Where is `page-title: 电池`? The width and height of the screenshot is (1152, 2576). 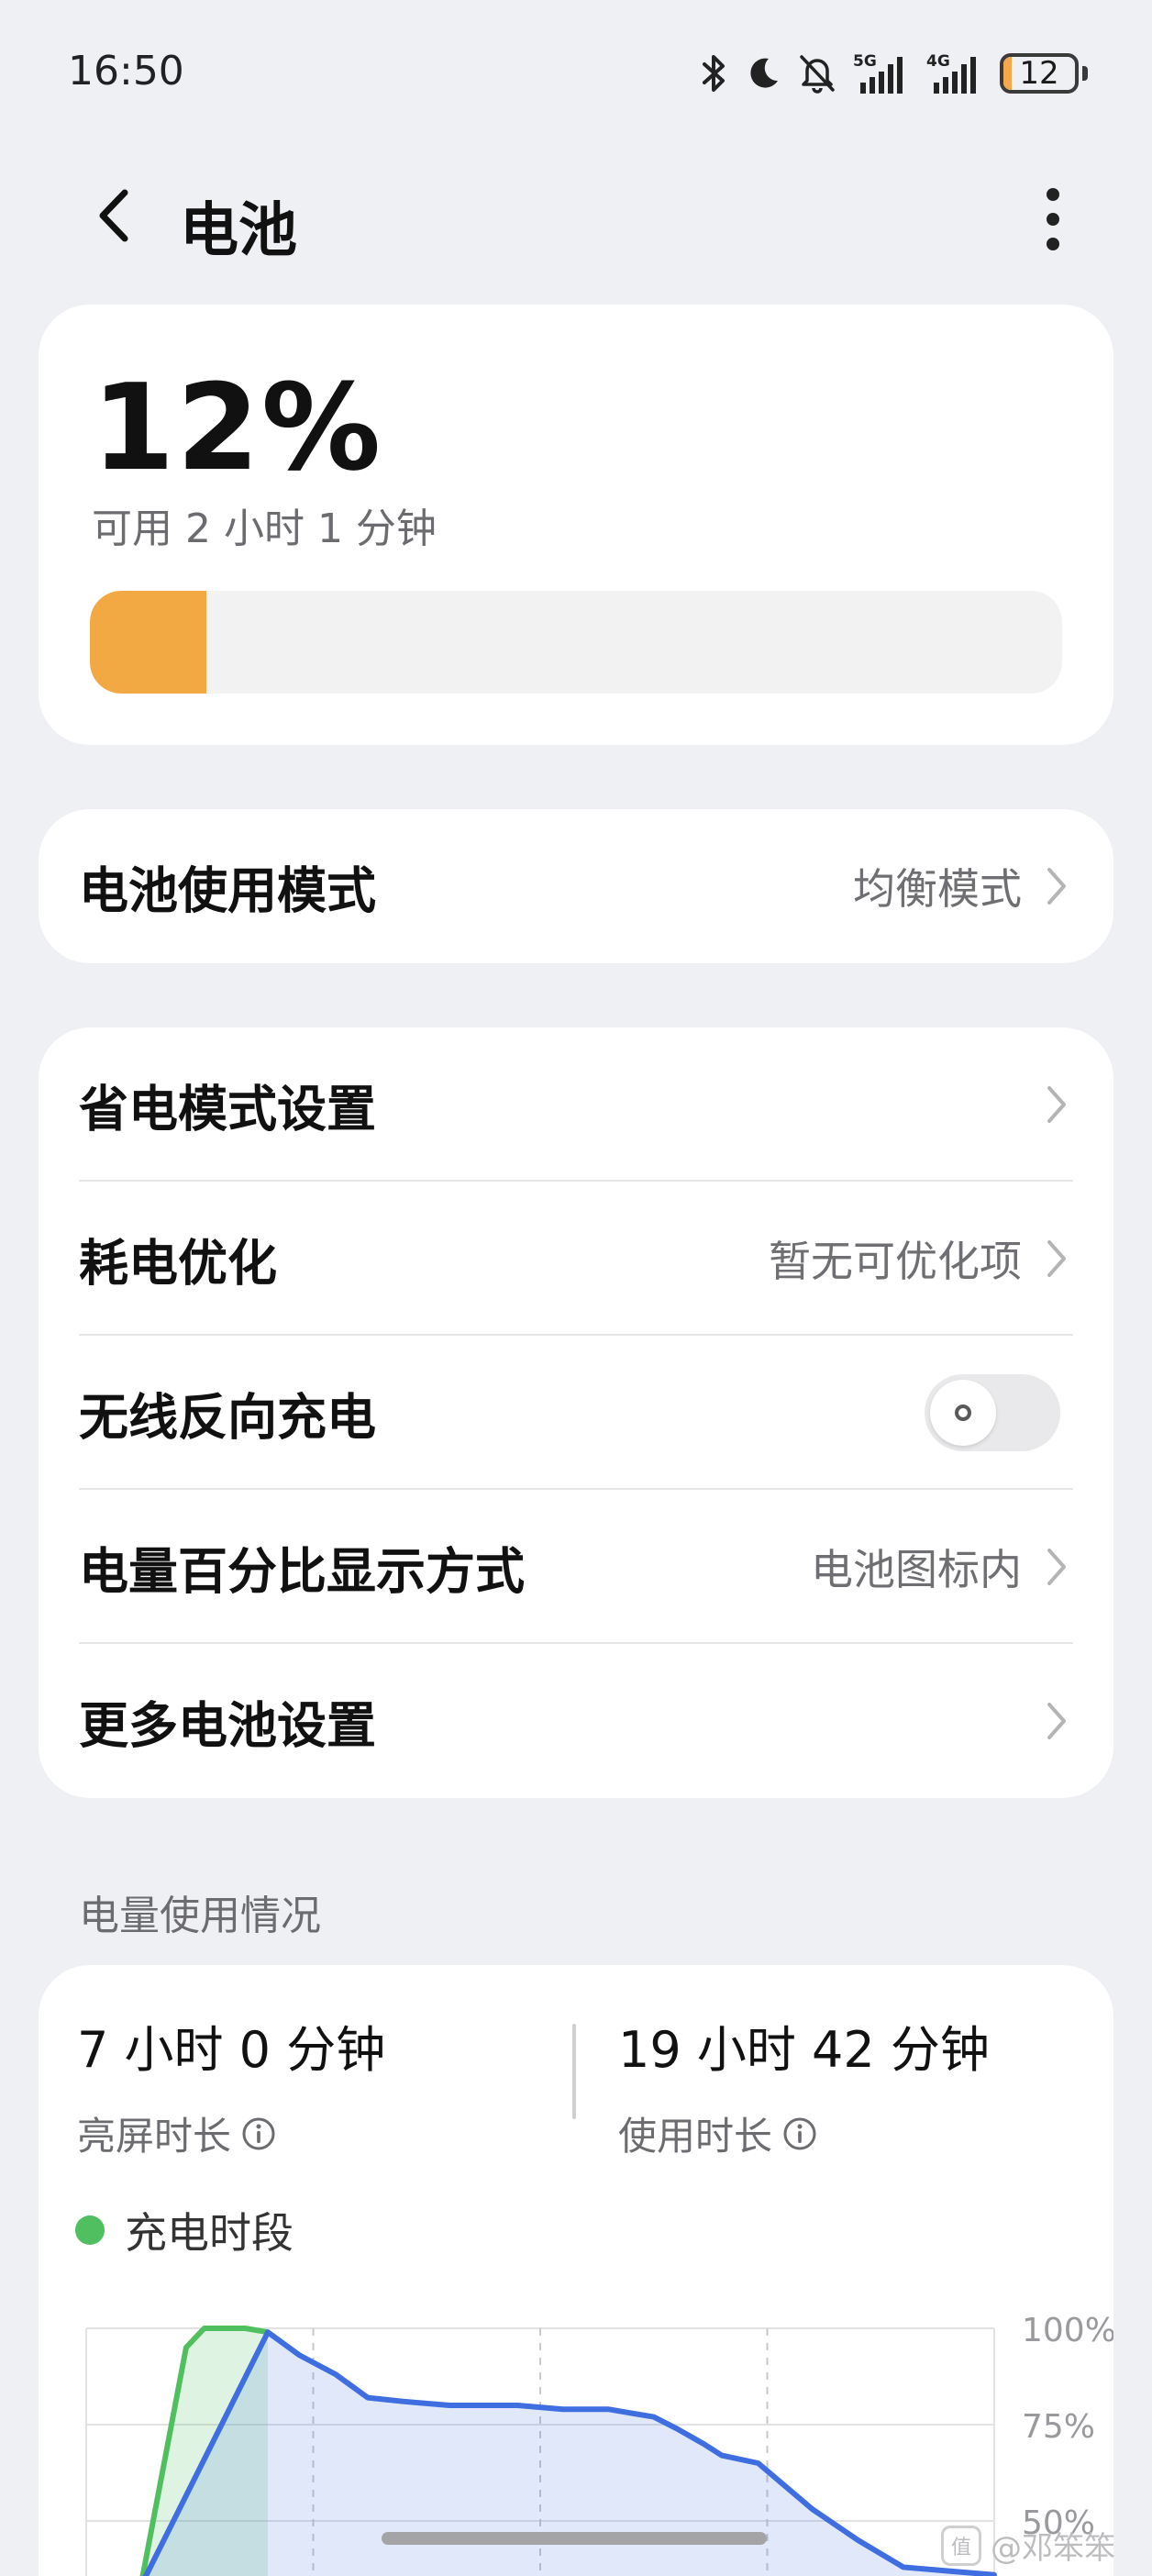 page-title: 电池 is located at coordinates (238, 231).